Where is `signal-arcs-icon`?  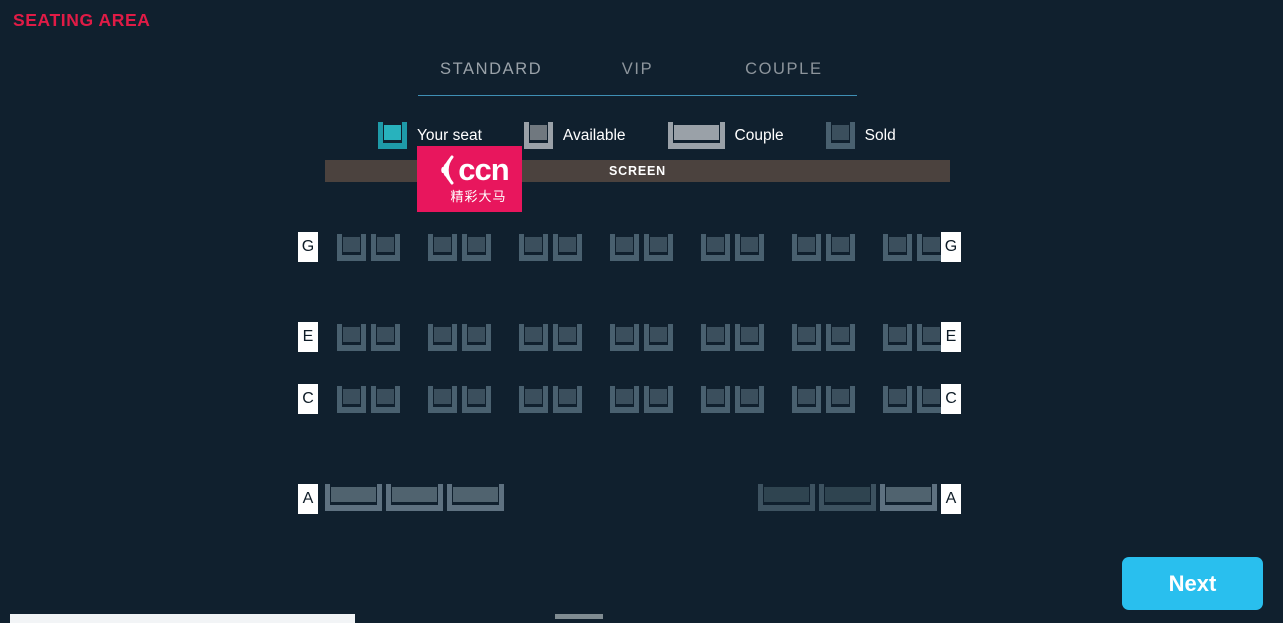
signal-arcs-icon is located at coordinates (447, 170).